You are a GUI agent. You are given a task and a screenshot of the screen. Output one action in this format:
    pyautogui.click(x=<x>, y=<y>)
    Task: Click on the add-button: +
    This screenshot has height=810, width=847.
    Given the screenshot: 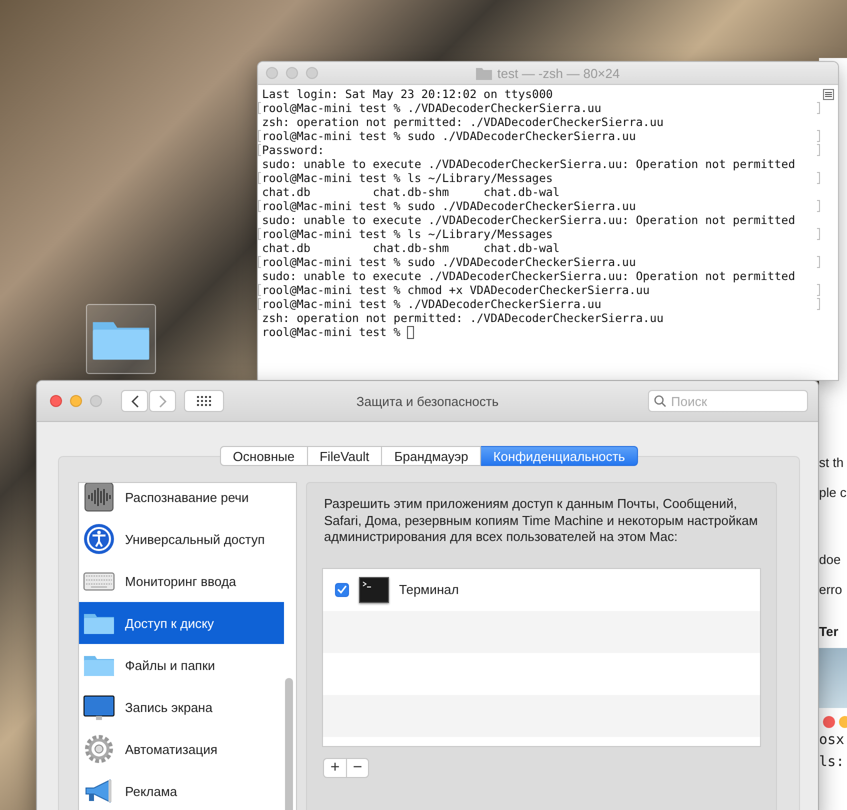 What is the action you would take?
    pyautogui.click(x=334, y=768)
    